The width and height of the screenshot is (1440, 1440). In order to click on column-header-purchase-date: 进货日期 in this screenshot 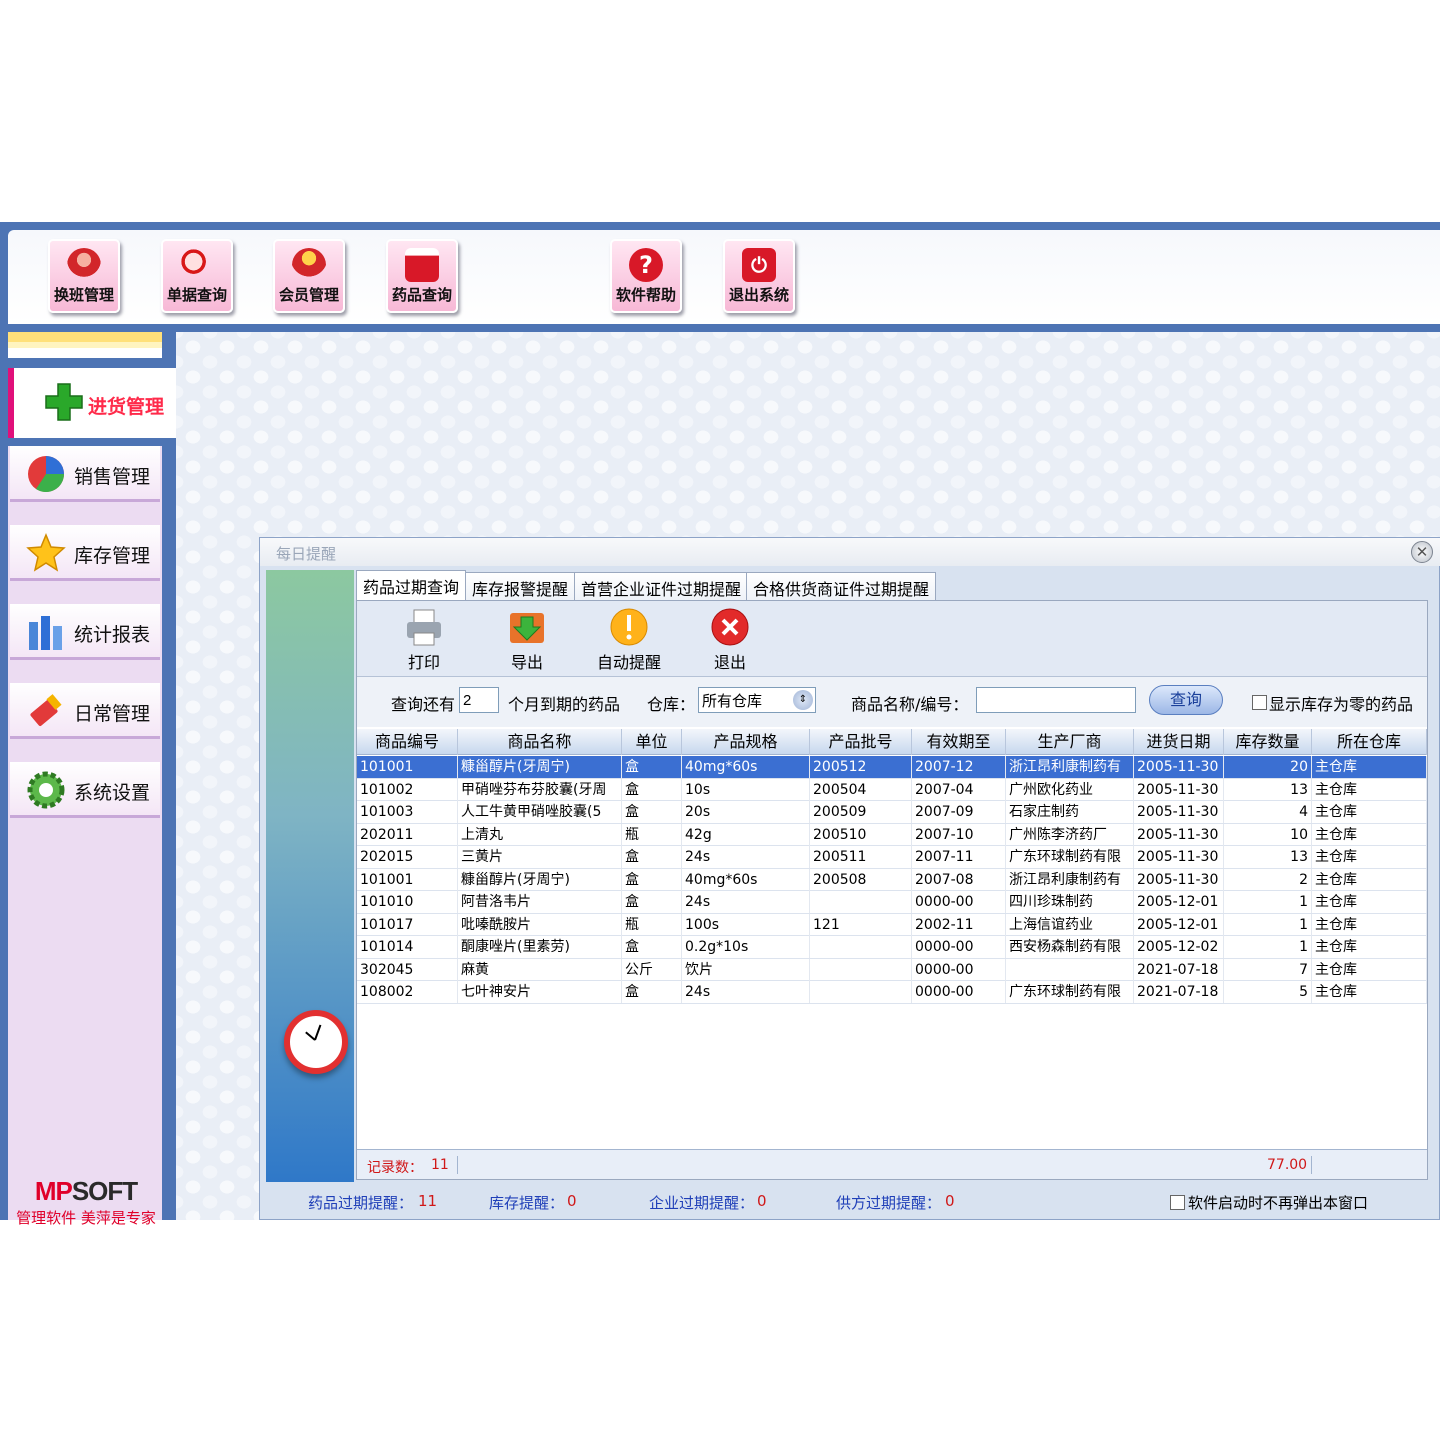, I will do `click(1179, 742)`.